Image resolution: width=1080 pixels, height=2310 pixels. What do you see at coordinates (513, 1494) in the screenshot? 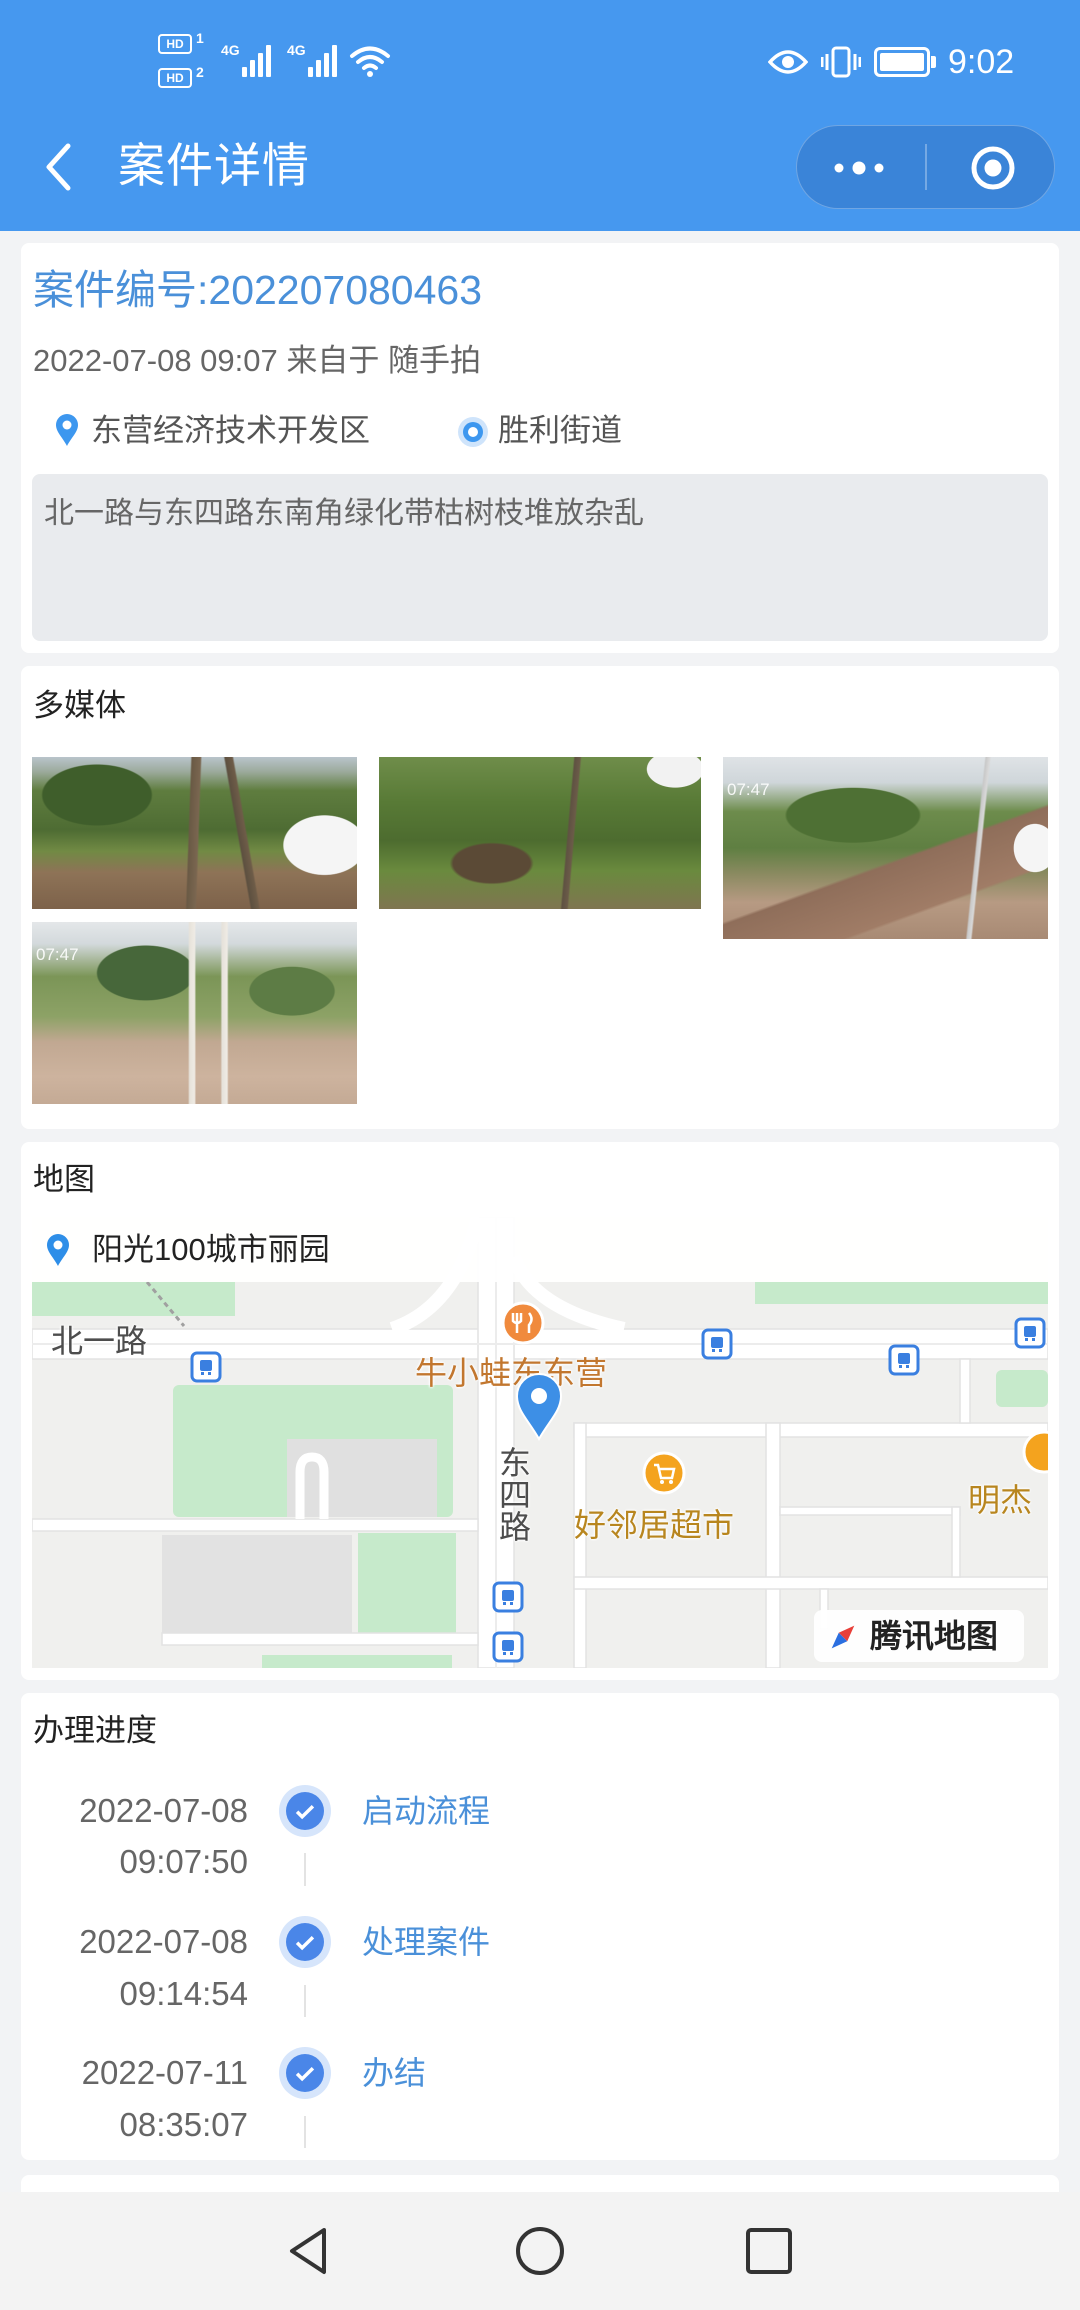
I see `map-label-road: 东四路` at bounding box center [513, 1494].